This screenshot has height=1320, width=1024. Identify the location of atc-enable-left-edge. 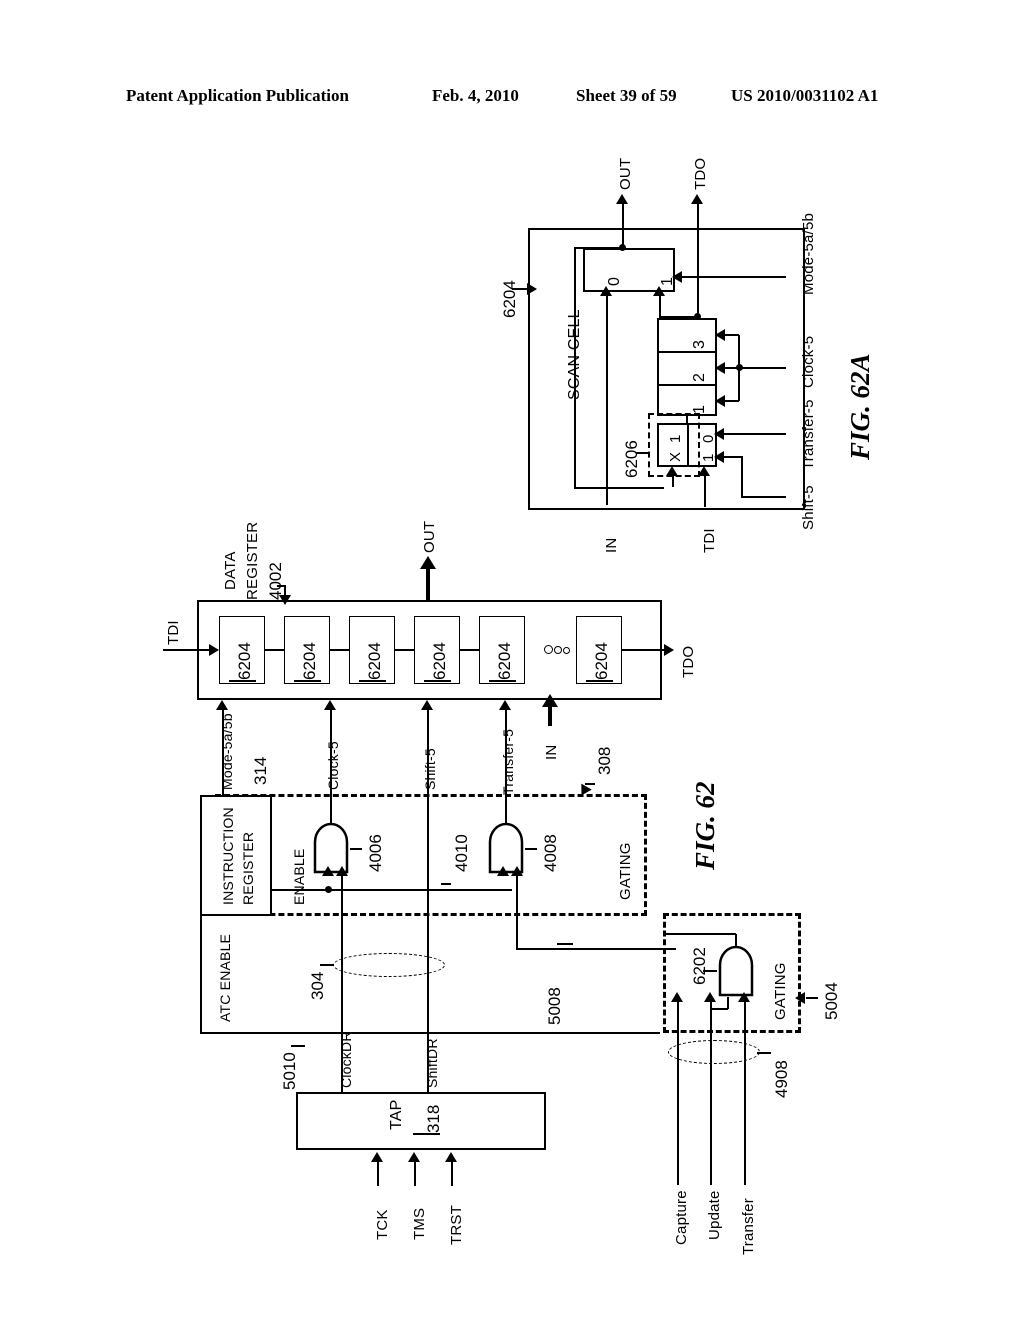
(201, 975).